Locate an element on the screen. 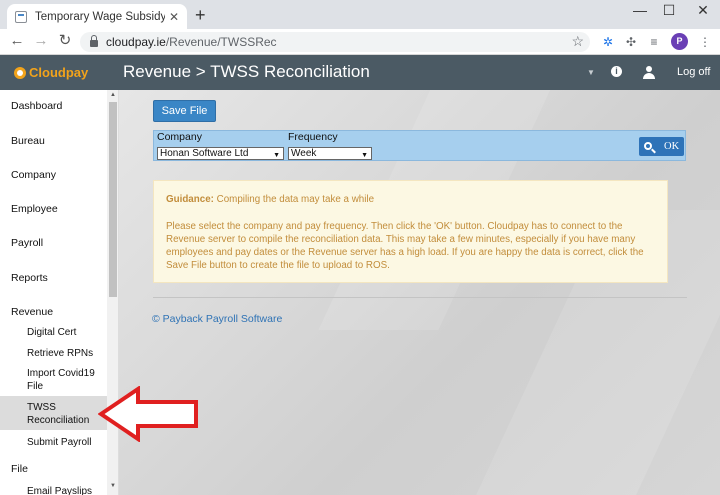 Image resolution: width=720 pixels, height=495 pixels. copyright-link: © Payback Payroll Software is located at coordinates (217, 319).